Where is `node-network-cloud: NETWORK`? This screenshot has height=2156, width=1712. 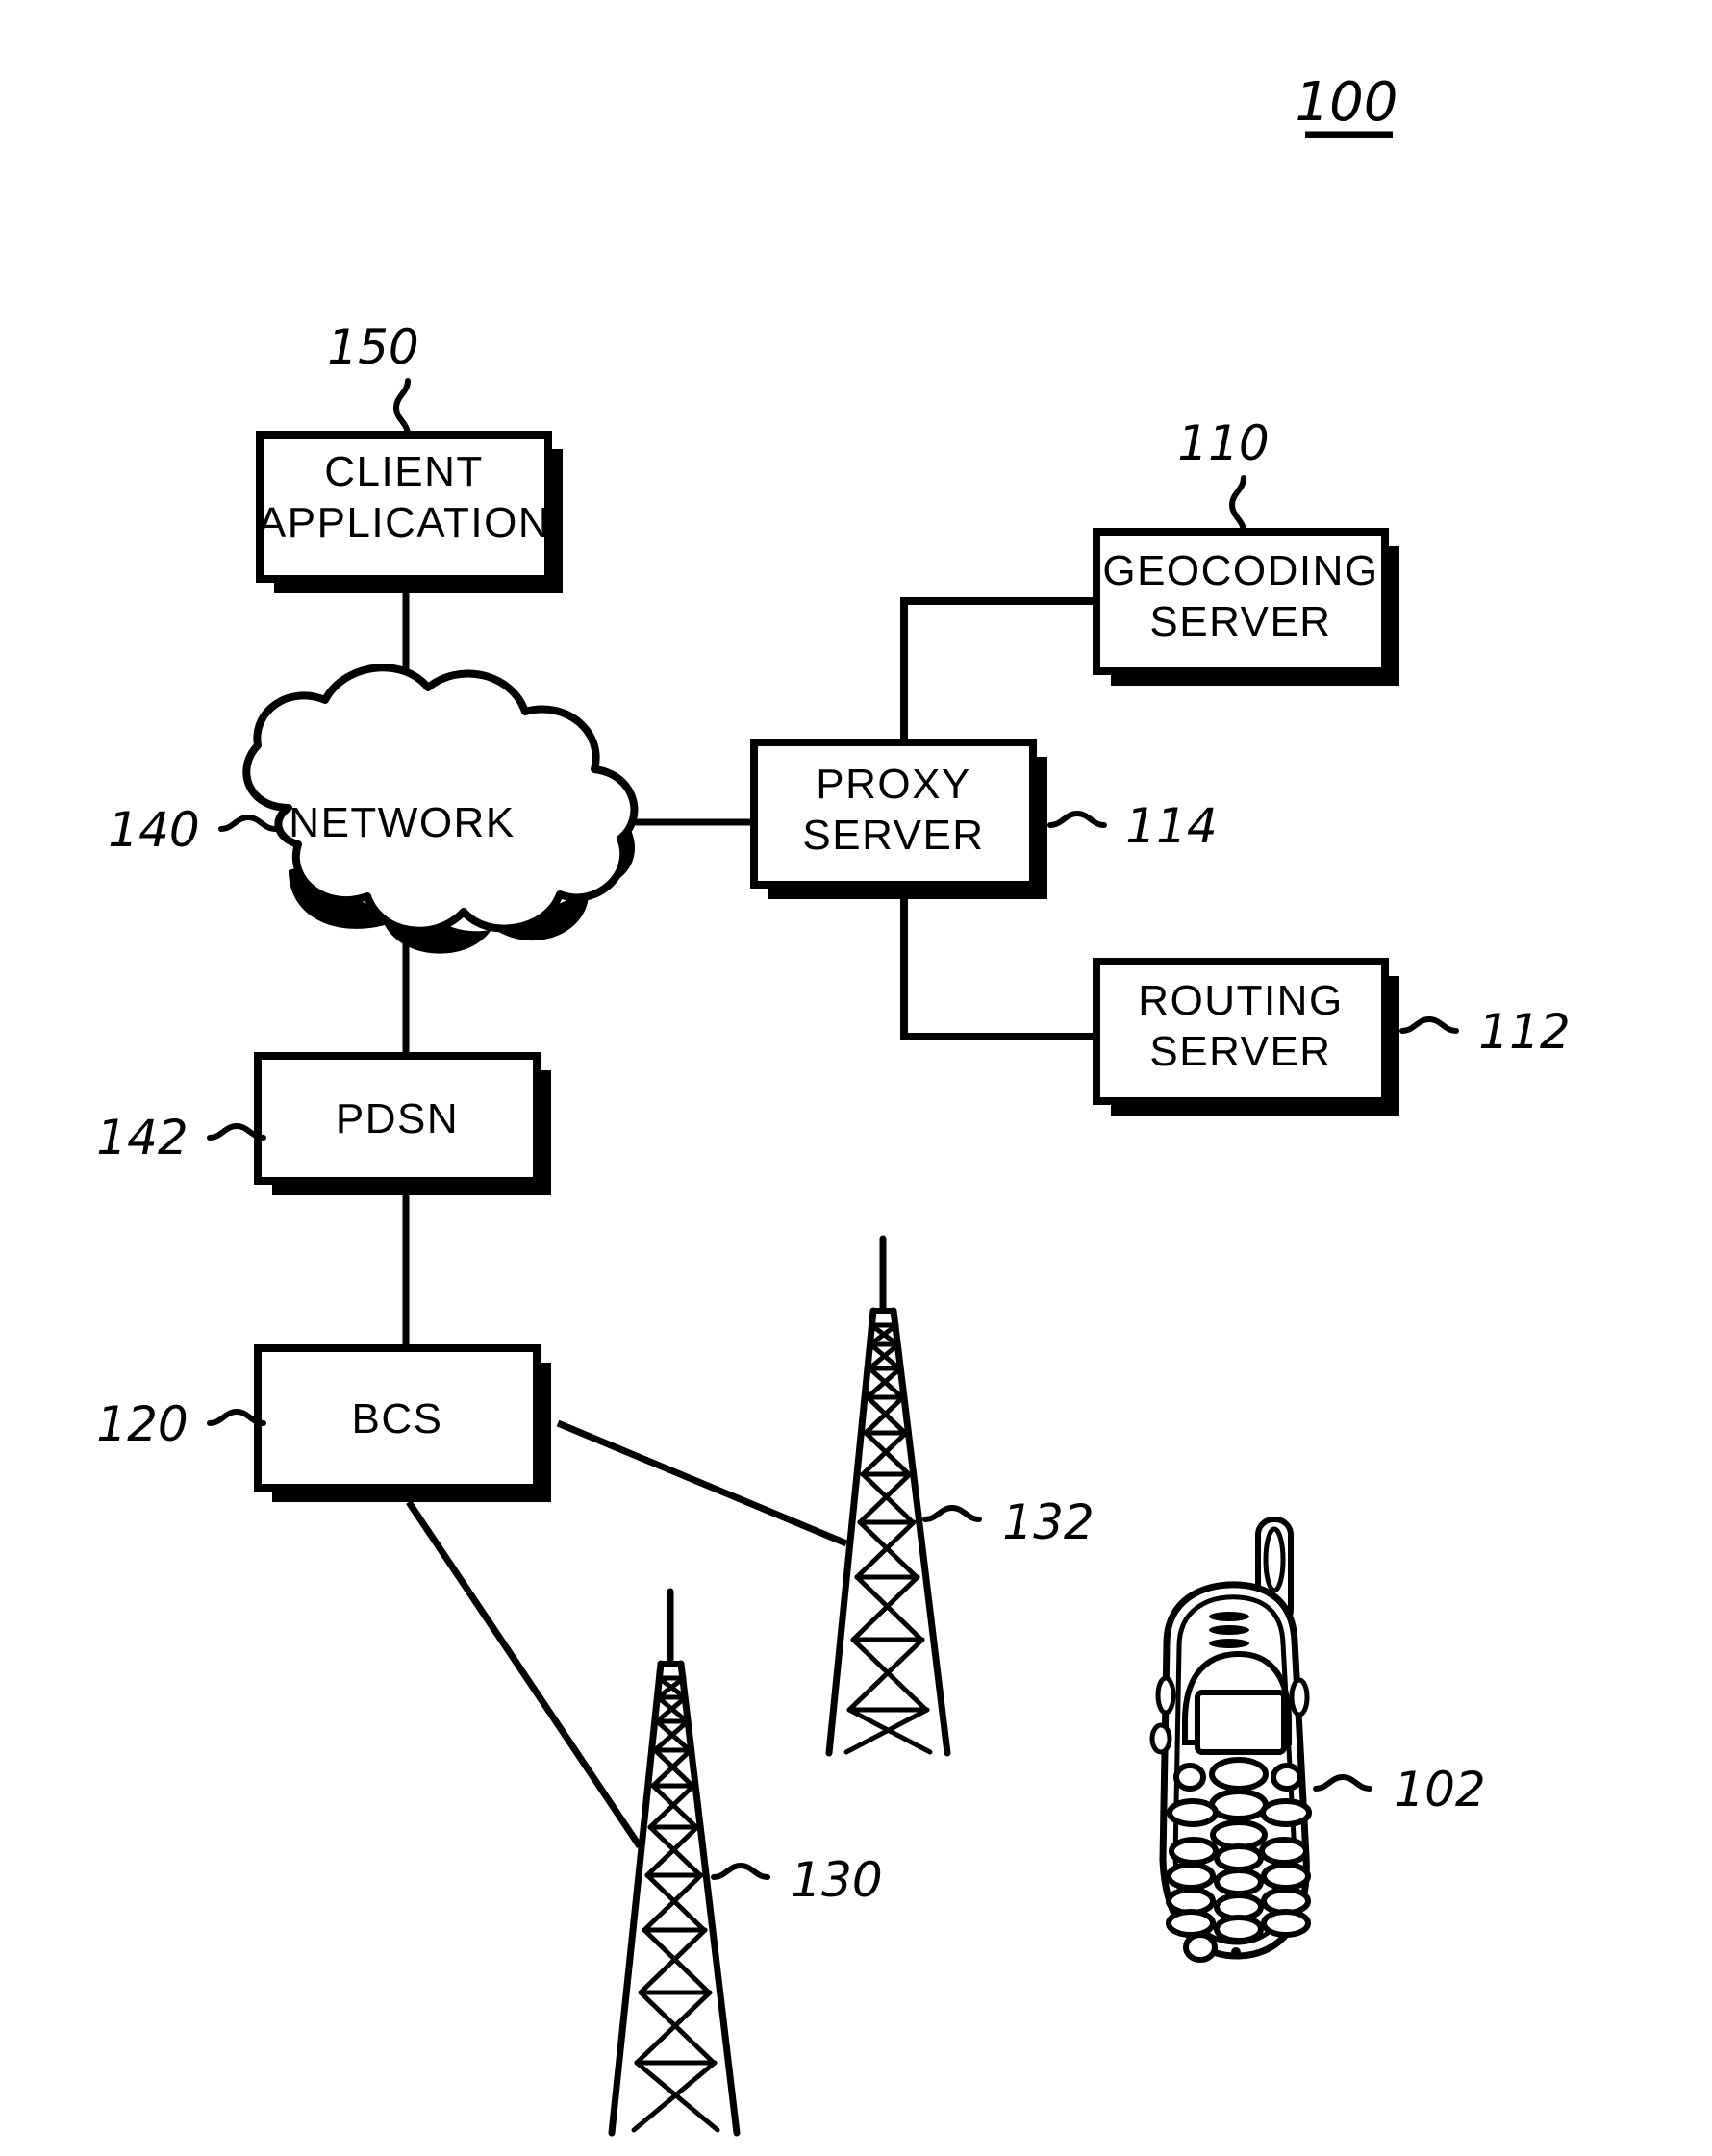
node-network-cloud: NETWORK is located at coordinates (440, 809).